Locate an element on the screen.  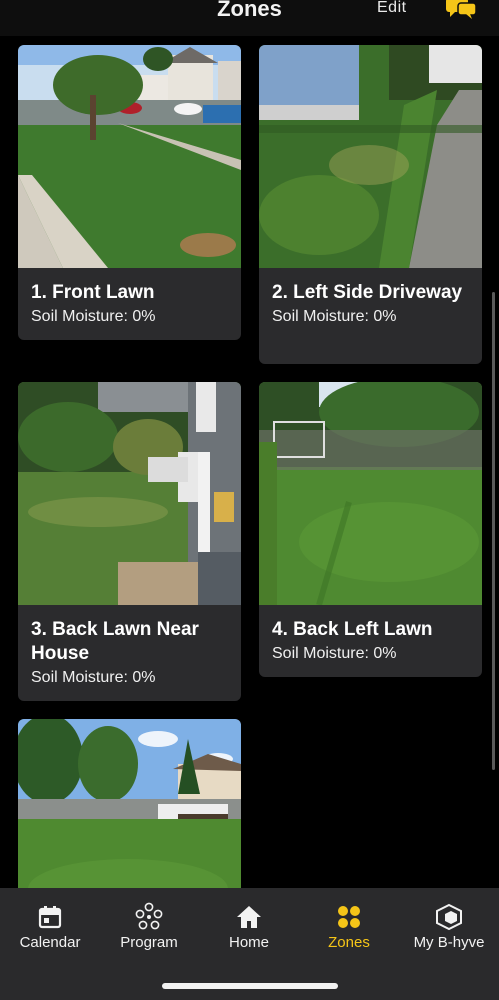
top-bar: Zones Edit is located at coordinates (249, 18).